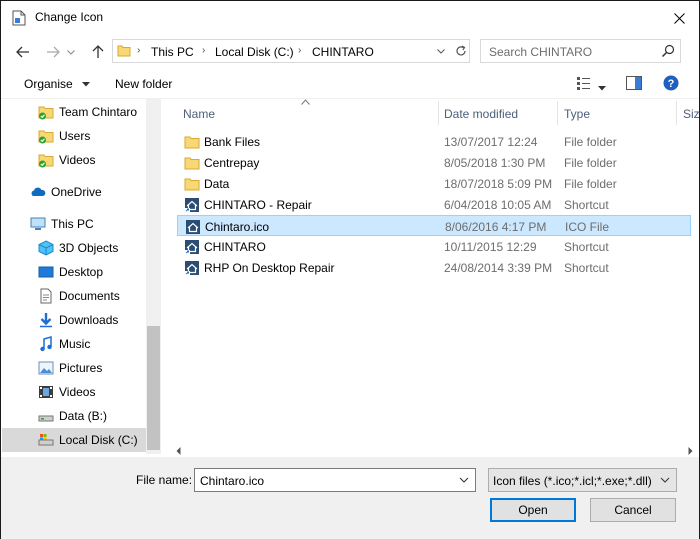 The image size is (700, 539). I want to click on file-name-combobox: Chintaro.ico, so click(335, 480).